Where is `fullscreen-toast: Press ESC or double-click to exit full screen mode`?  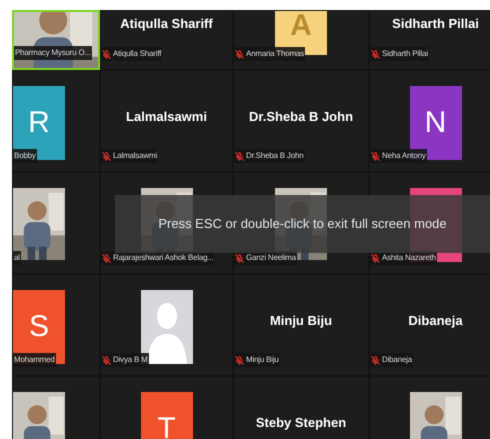 fullscreen-toast: Press ESC or double-click to exit full screen mode is located at coordinates (302, 224).